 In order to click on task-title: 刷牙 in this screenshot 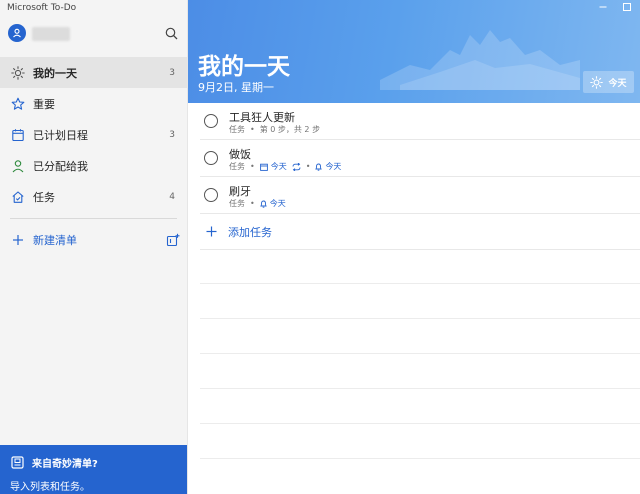, I will do `click(240, 191)`.